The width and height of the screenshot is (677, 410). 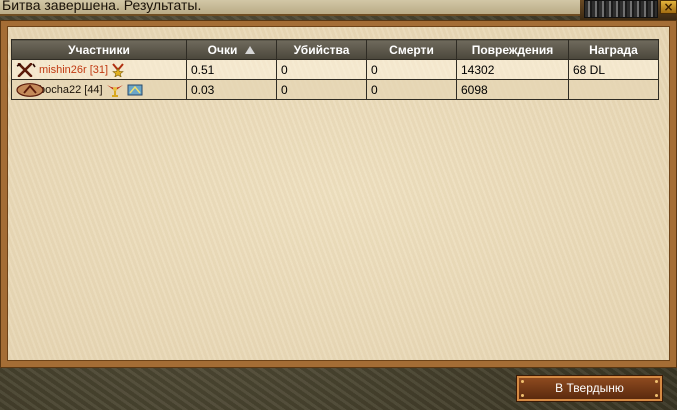 I want to click on points-cell: 0.03, so click(x=231, y=89).